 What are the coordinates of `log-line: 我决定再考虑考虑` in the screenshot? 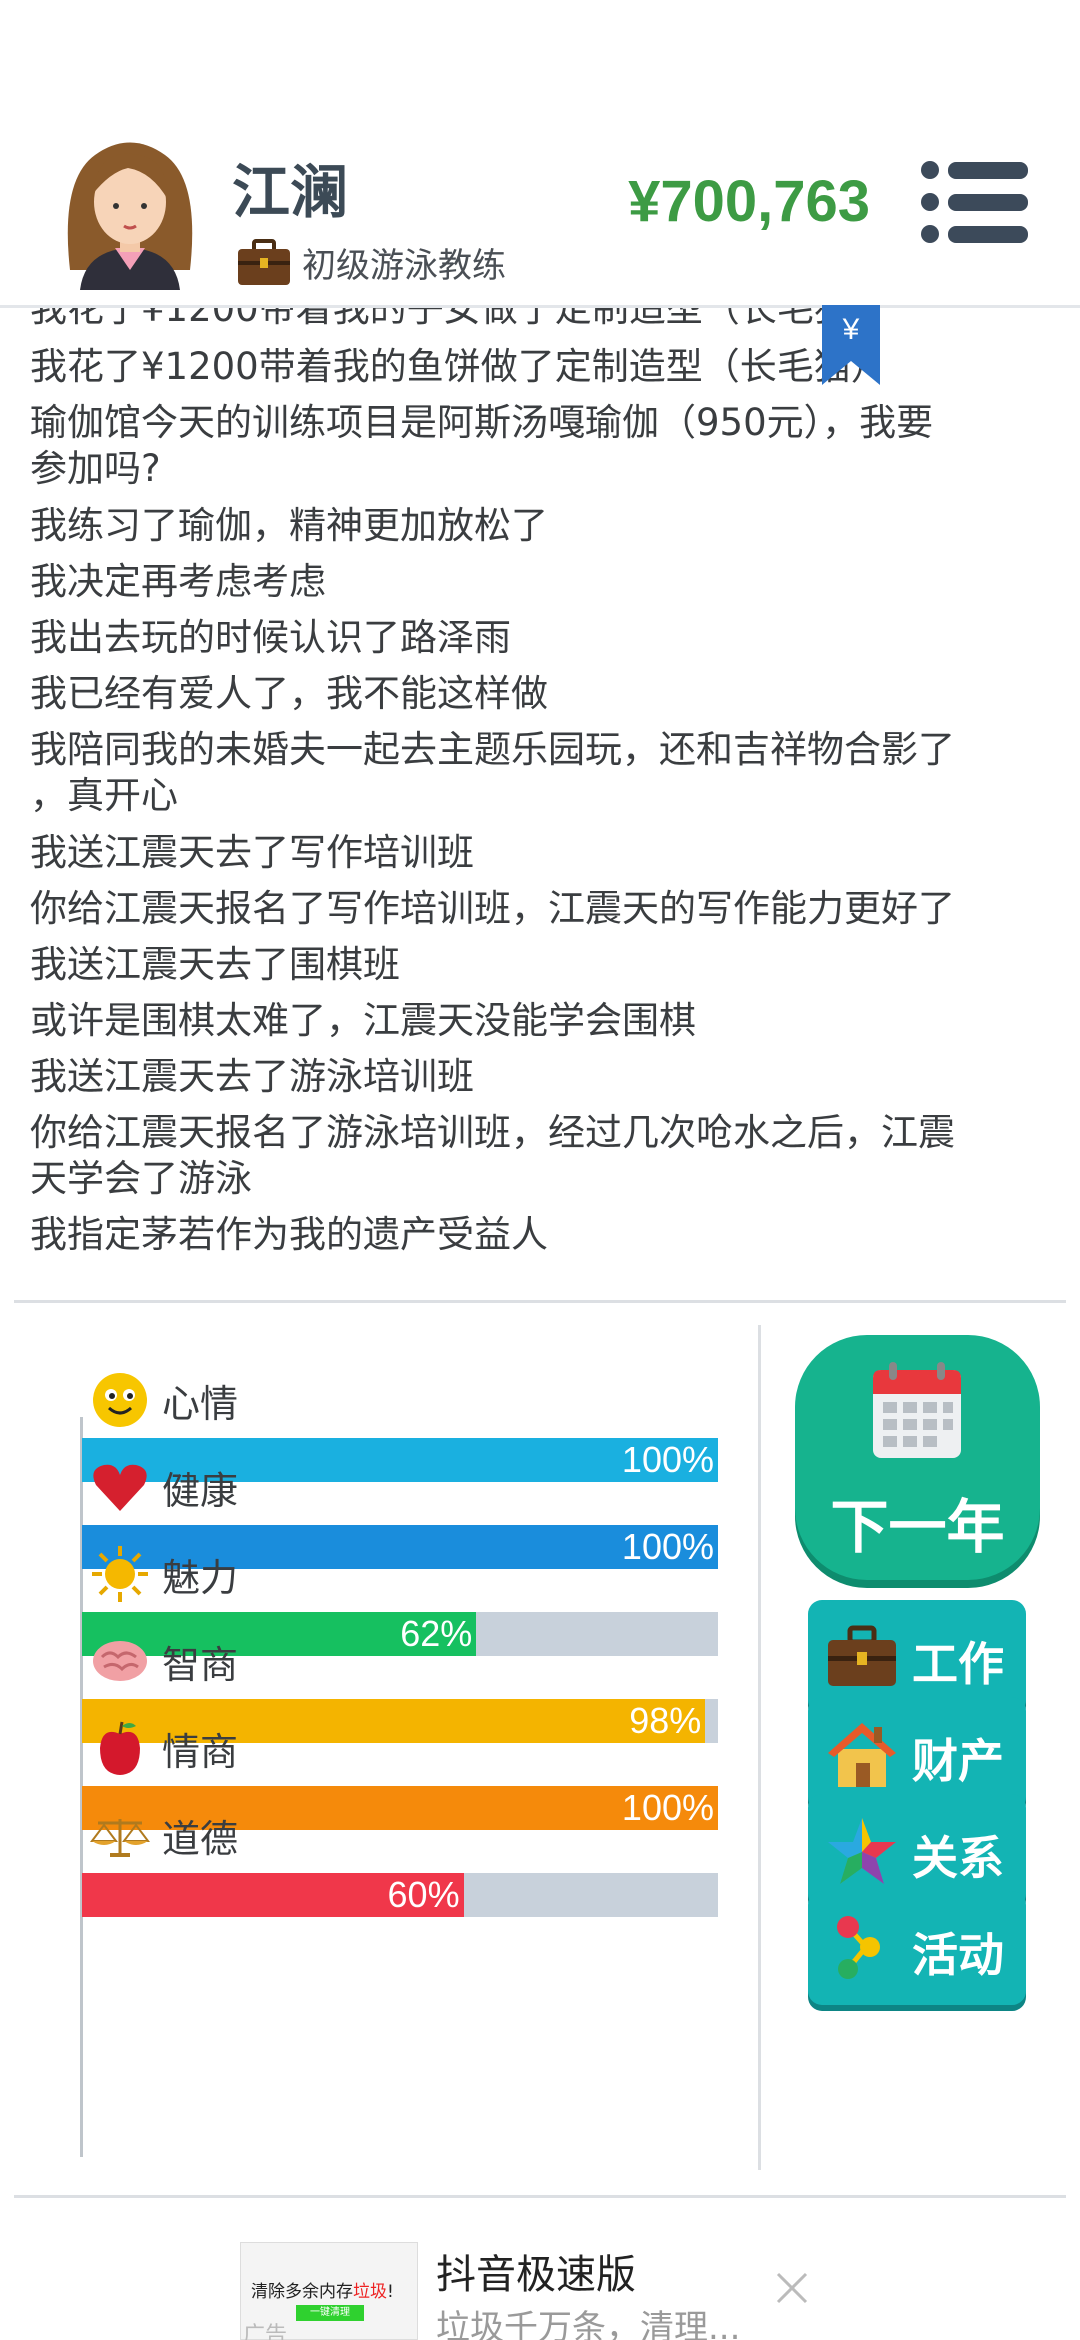 It's located at (178, 581).